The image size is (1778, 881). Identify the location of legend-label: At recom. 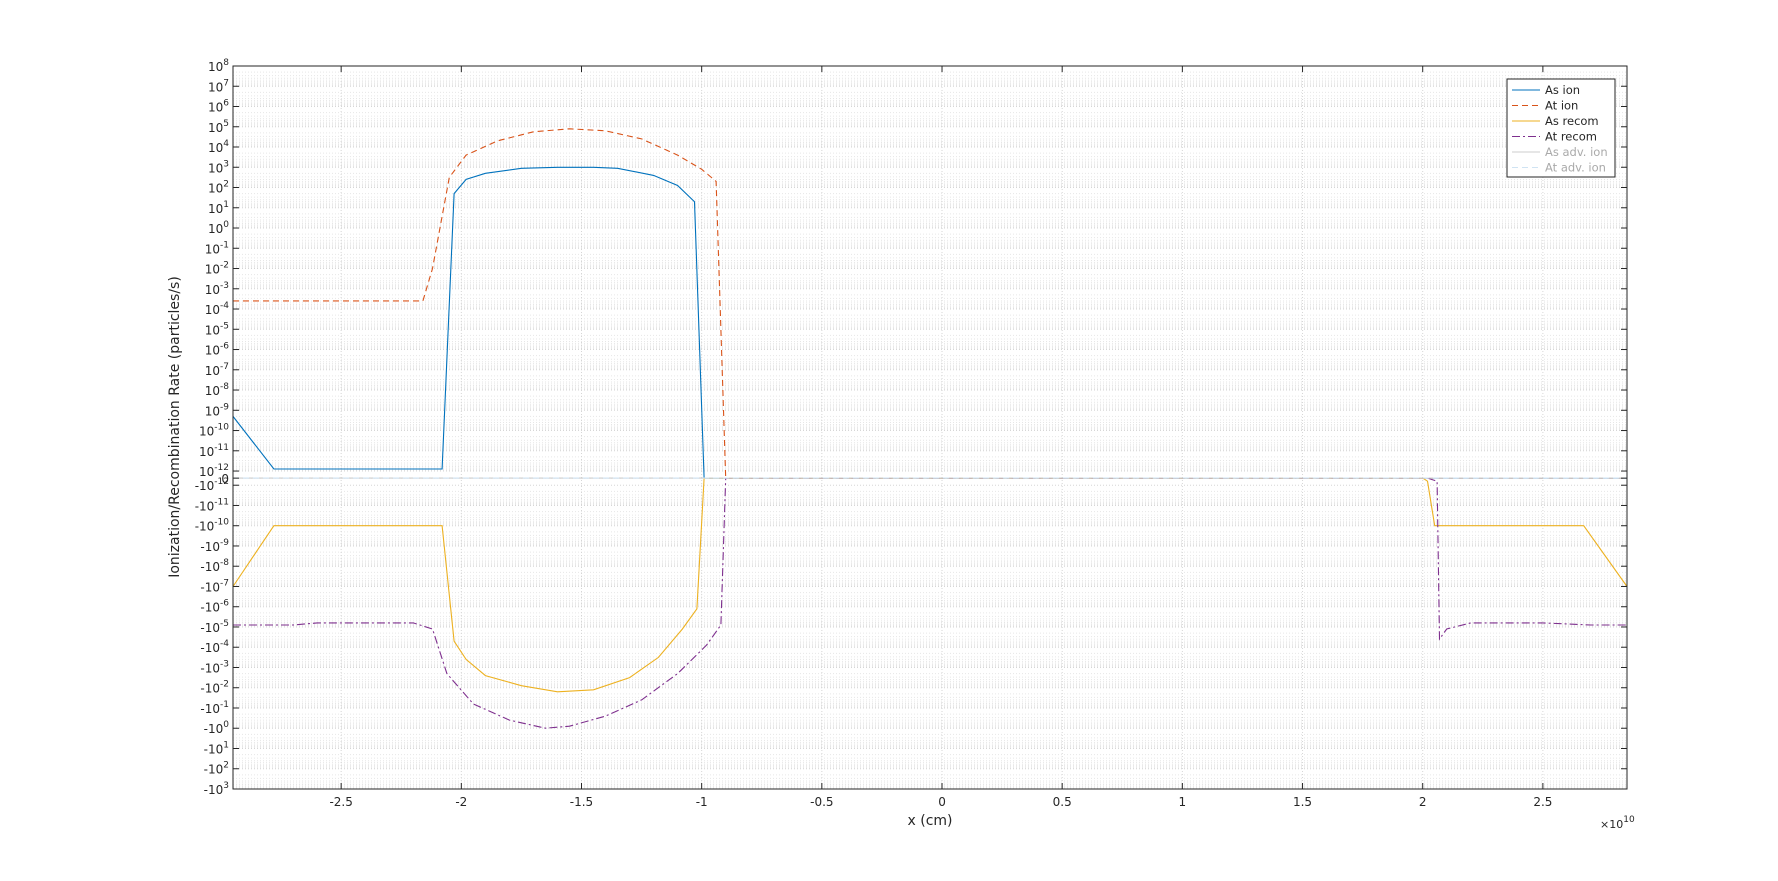
(1571, 137).